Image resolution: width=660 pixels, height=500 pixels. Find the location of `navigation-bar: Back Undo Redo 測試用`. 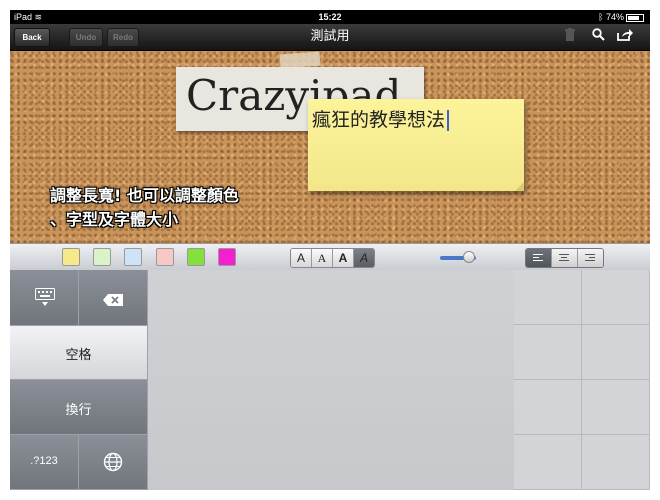

navigation-bar: Back Undo Redo 測試用 is located at coordinates (330, 37).